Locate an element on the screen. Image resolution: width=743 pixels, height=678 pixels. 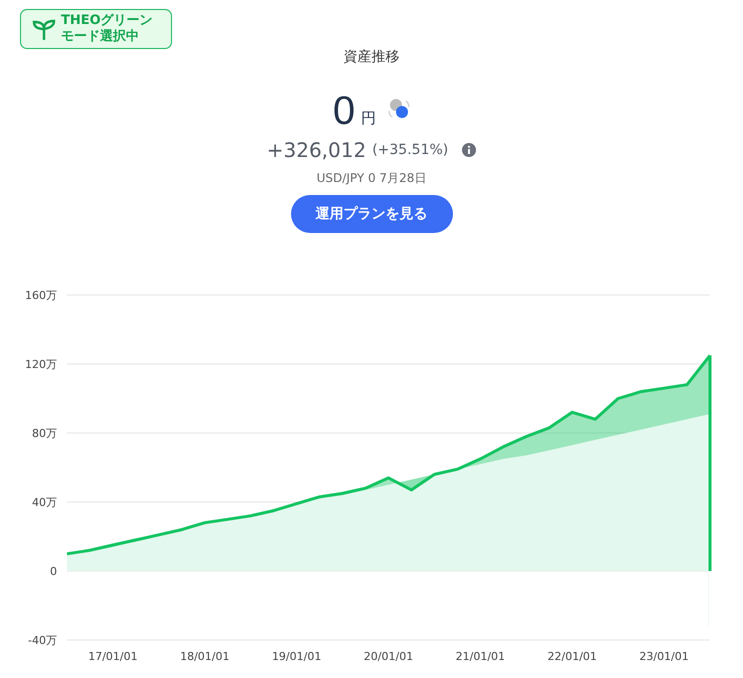
badge-label: THEOグリーン is located at coordinates (107, 21).